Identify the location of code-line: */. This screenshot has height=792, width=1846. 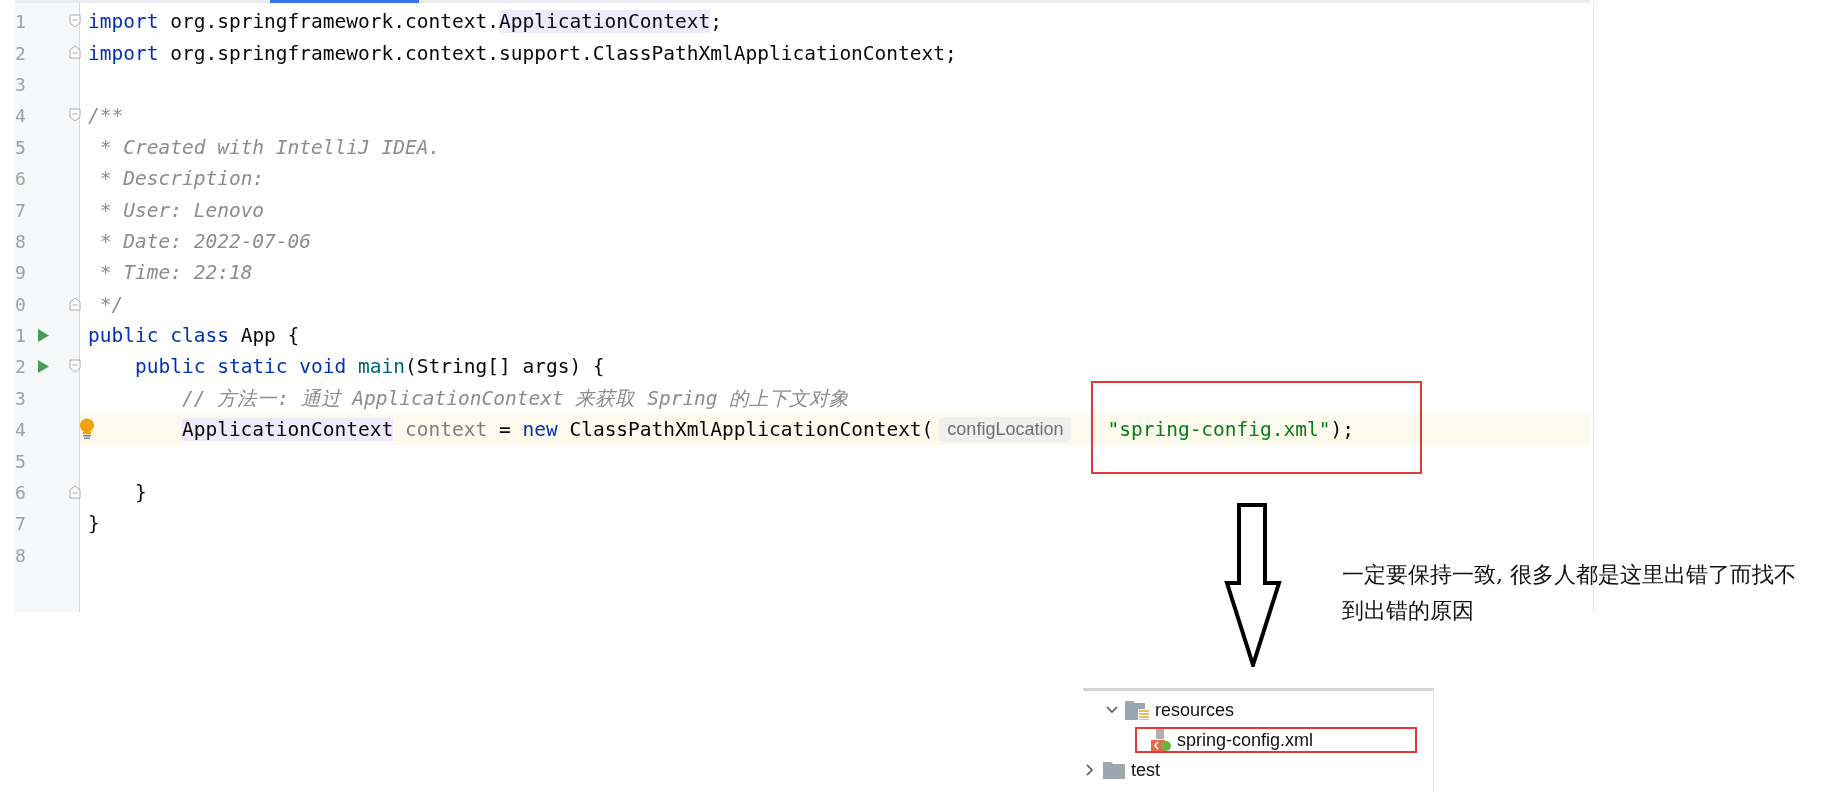
(111, 304).